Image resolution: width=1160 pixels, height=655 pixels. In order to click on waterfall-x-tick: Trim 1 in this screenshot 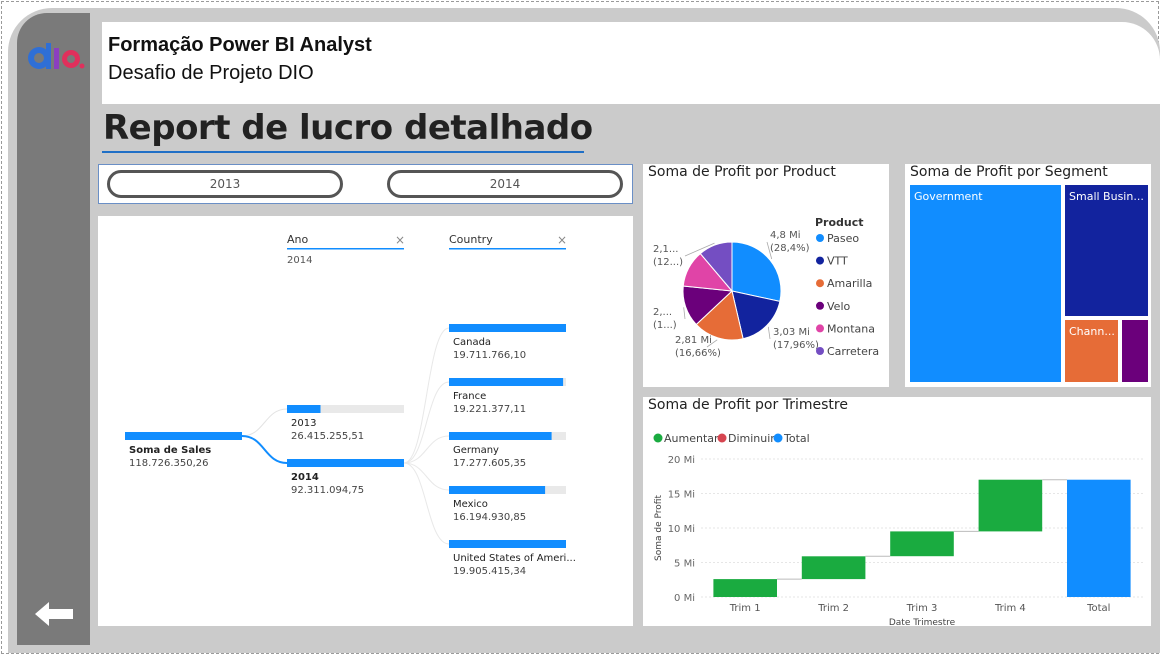, I will do `click(745, 608)`.